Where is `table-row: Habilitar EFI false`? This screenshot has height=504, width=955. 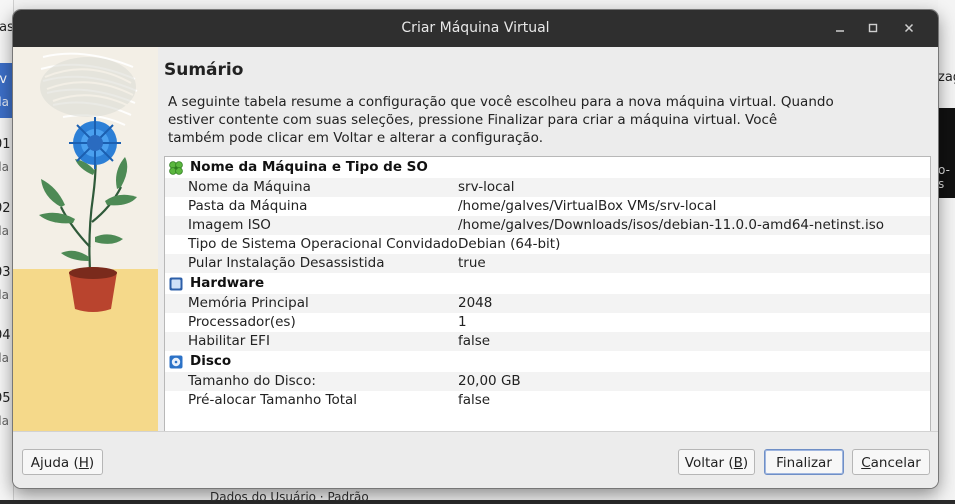
table-row: Habilitar EFI false is located at coordinates (547, 341).